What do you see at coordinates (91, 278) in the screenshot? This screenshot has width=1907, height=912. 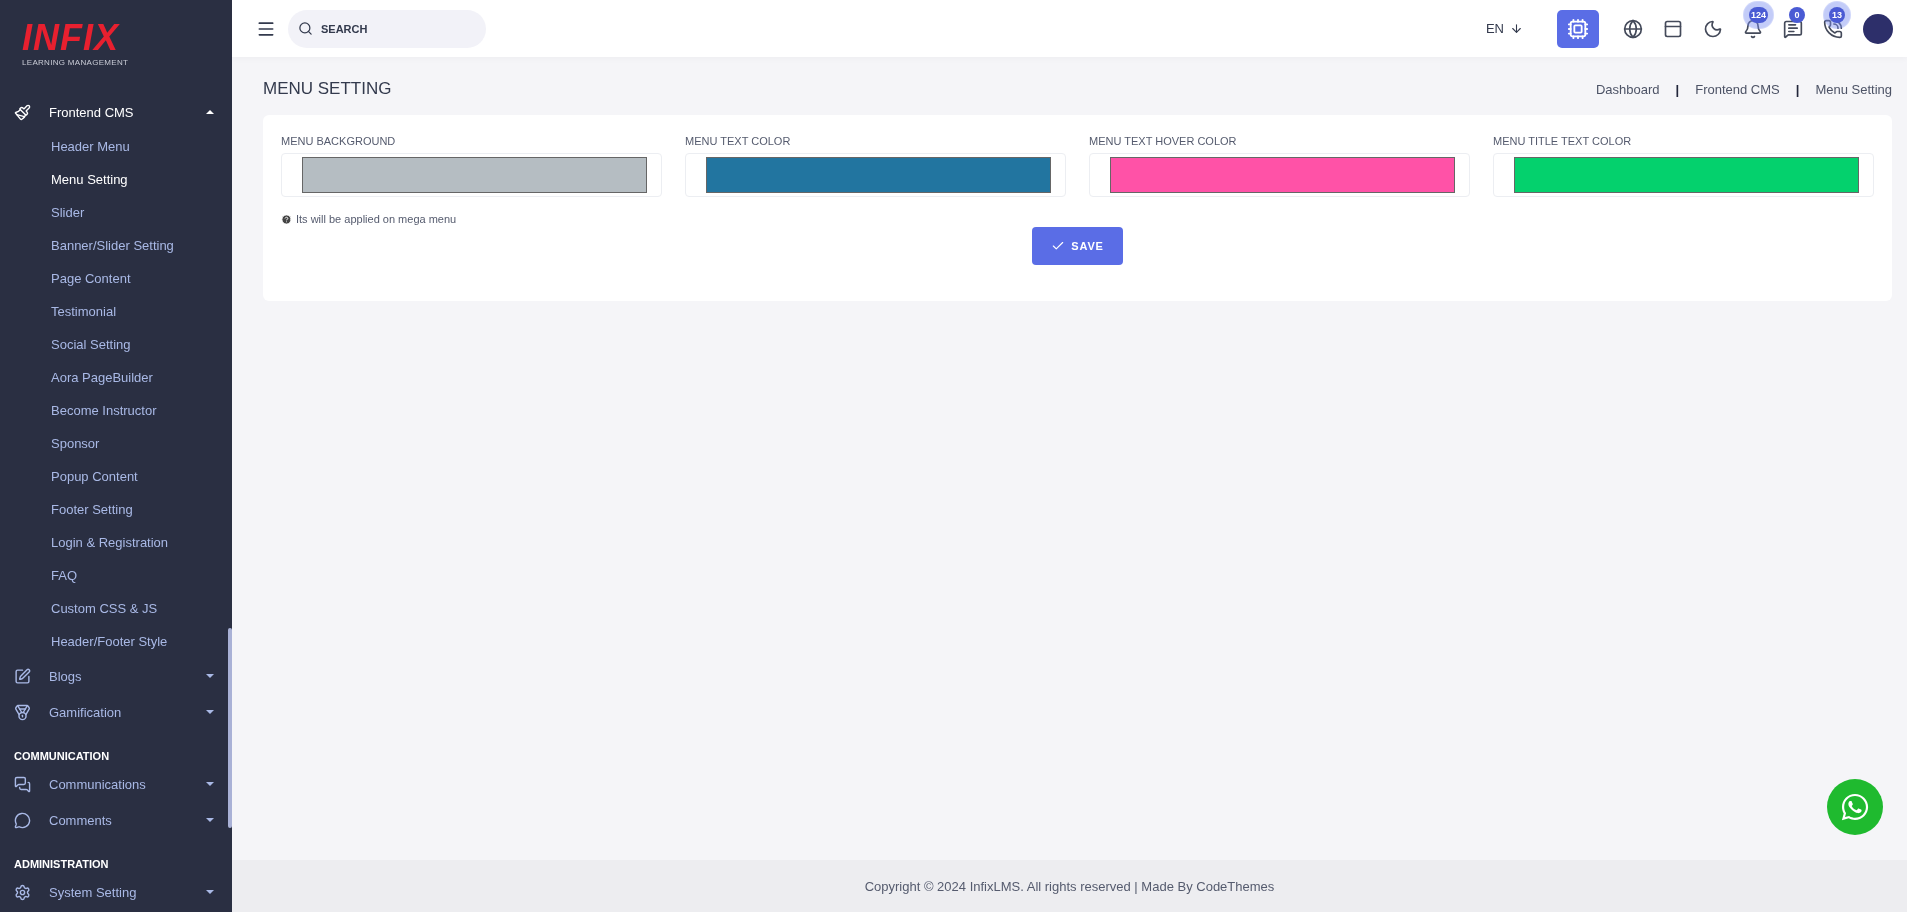 I see `sidebar-submenu-item: Page Content` at bounding box center [91, 278].